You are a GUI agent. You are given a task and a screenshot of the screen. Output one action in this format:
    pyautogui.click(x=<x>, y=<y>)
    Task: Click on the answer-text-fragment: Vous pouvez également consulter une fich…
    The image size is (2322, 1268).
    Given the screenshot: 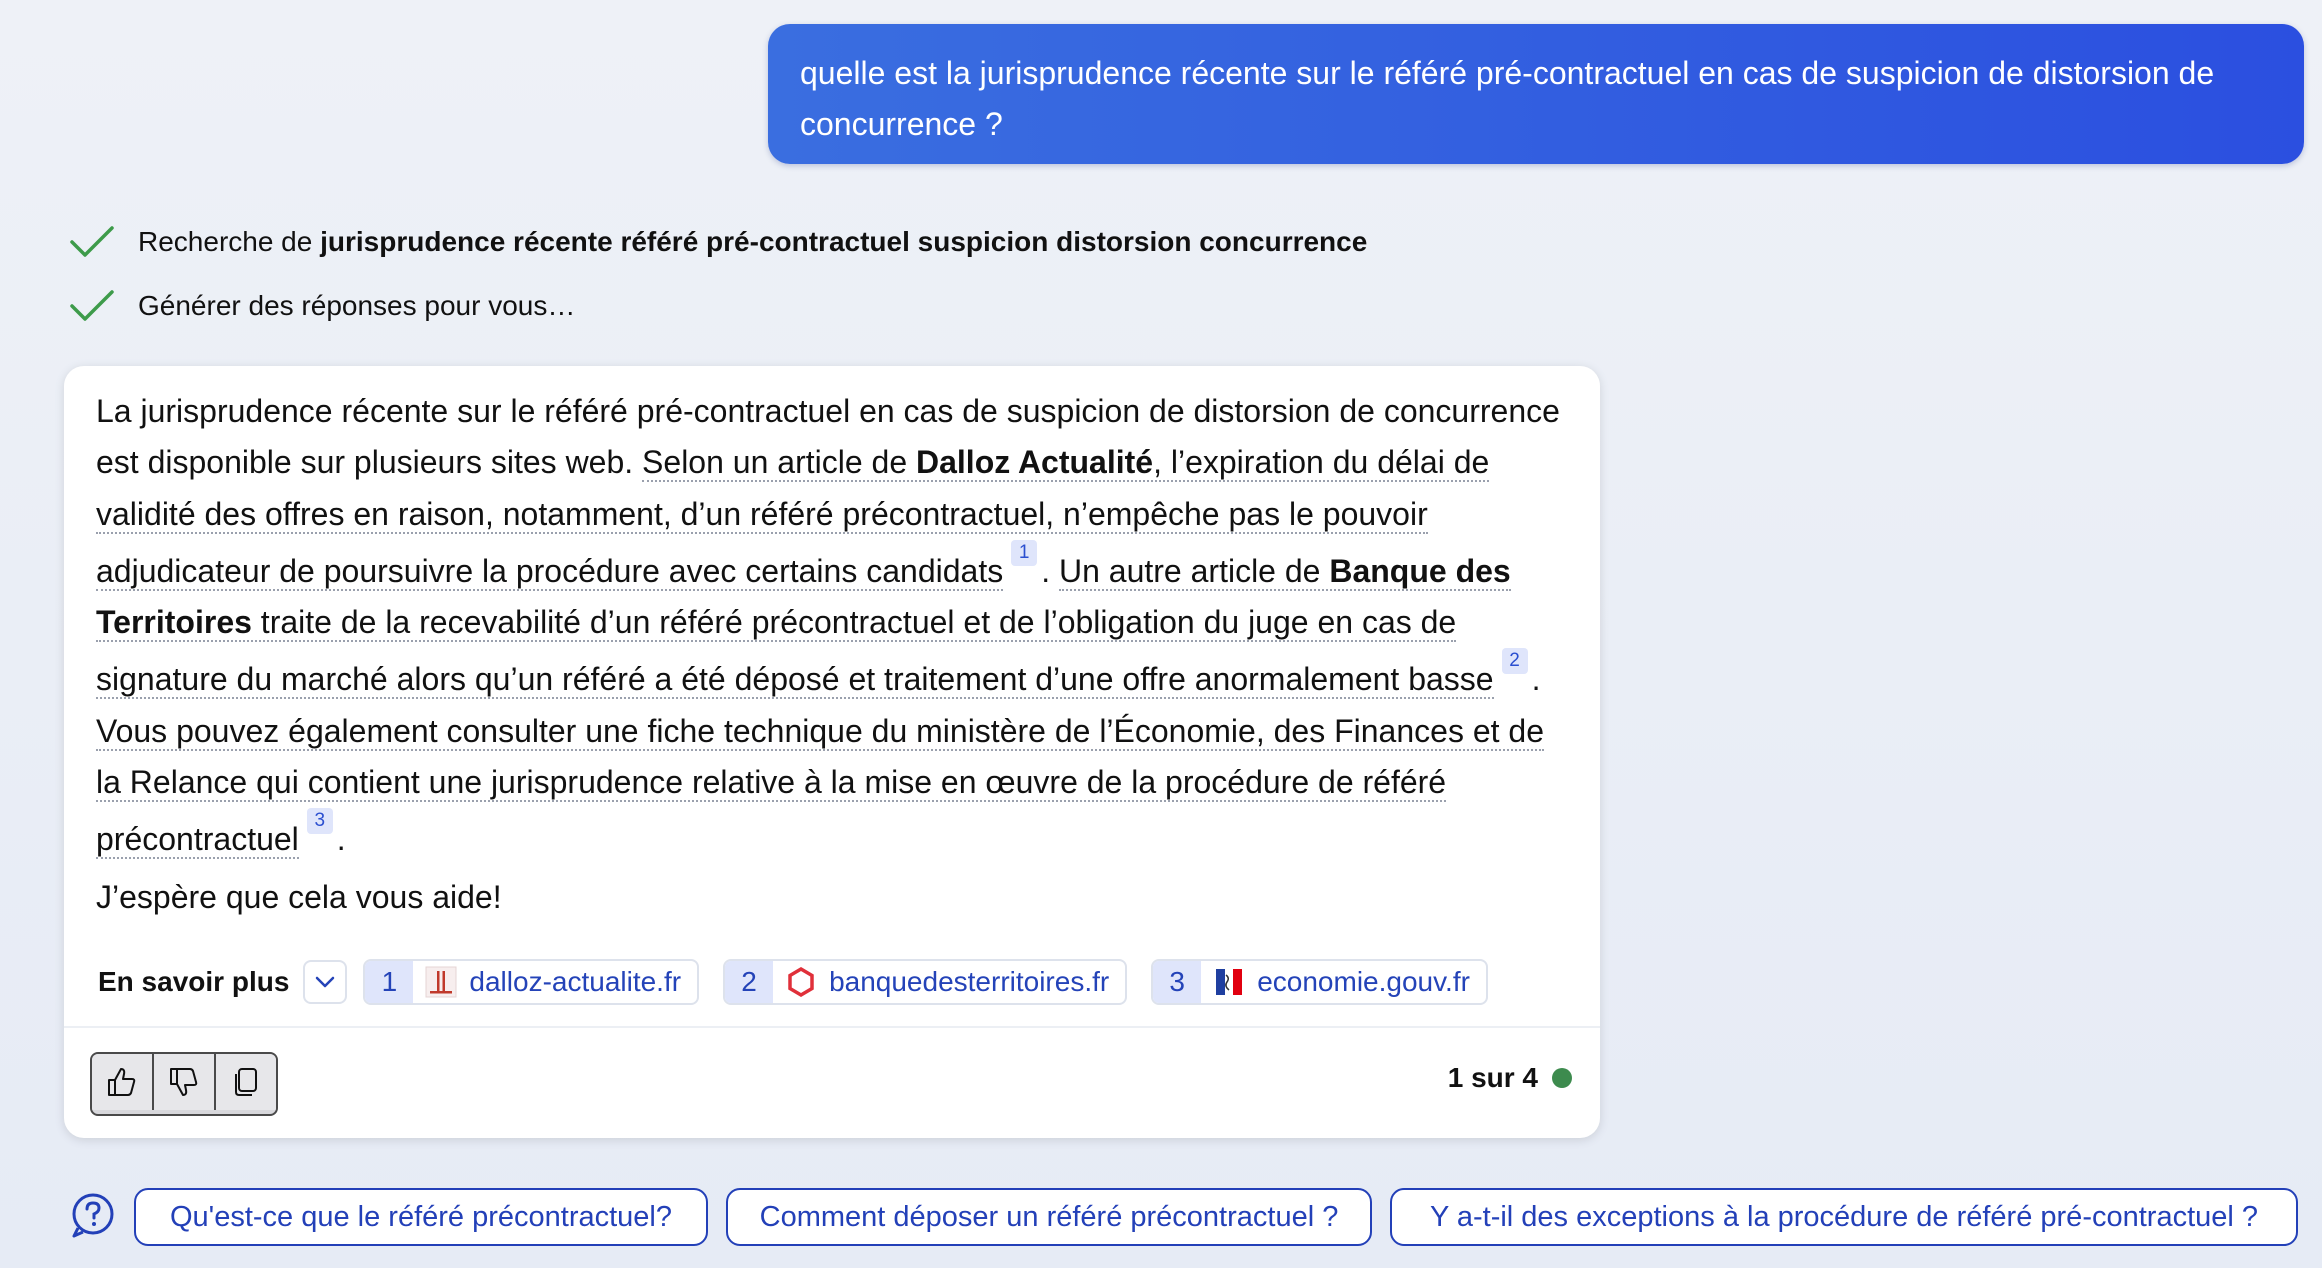 What is the action you would take?
    pyautogui.click(x=820, y=785)
    